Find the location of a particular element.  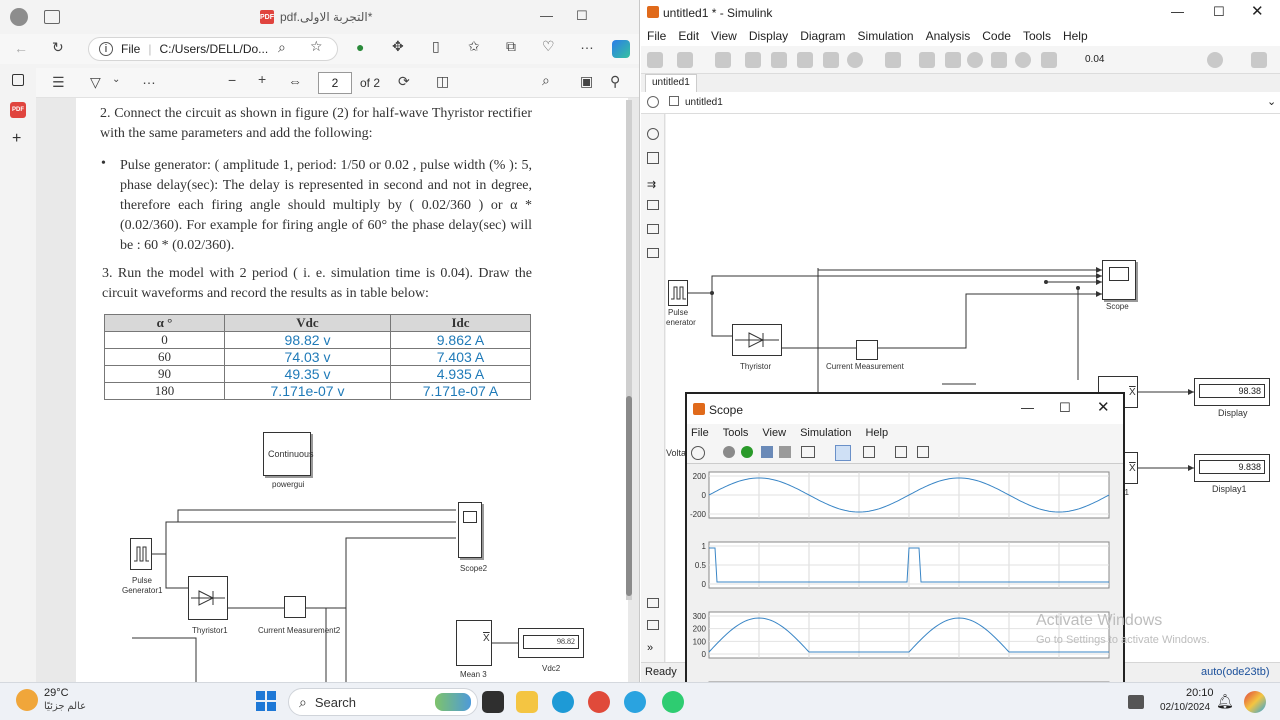

scope-close-button: ✕ is located at coordinates (1103, 407).